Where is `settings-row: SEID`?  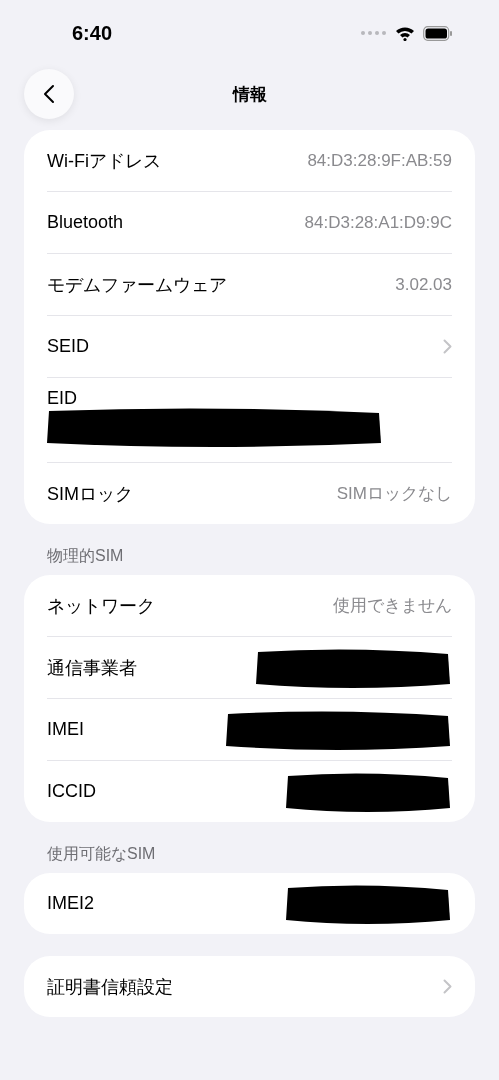 settings-row: SEID is located at coordinates (249, 347).